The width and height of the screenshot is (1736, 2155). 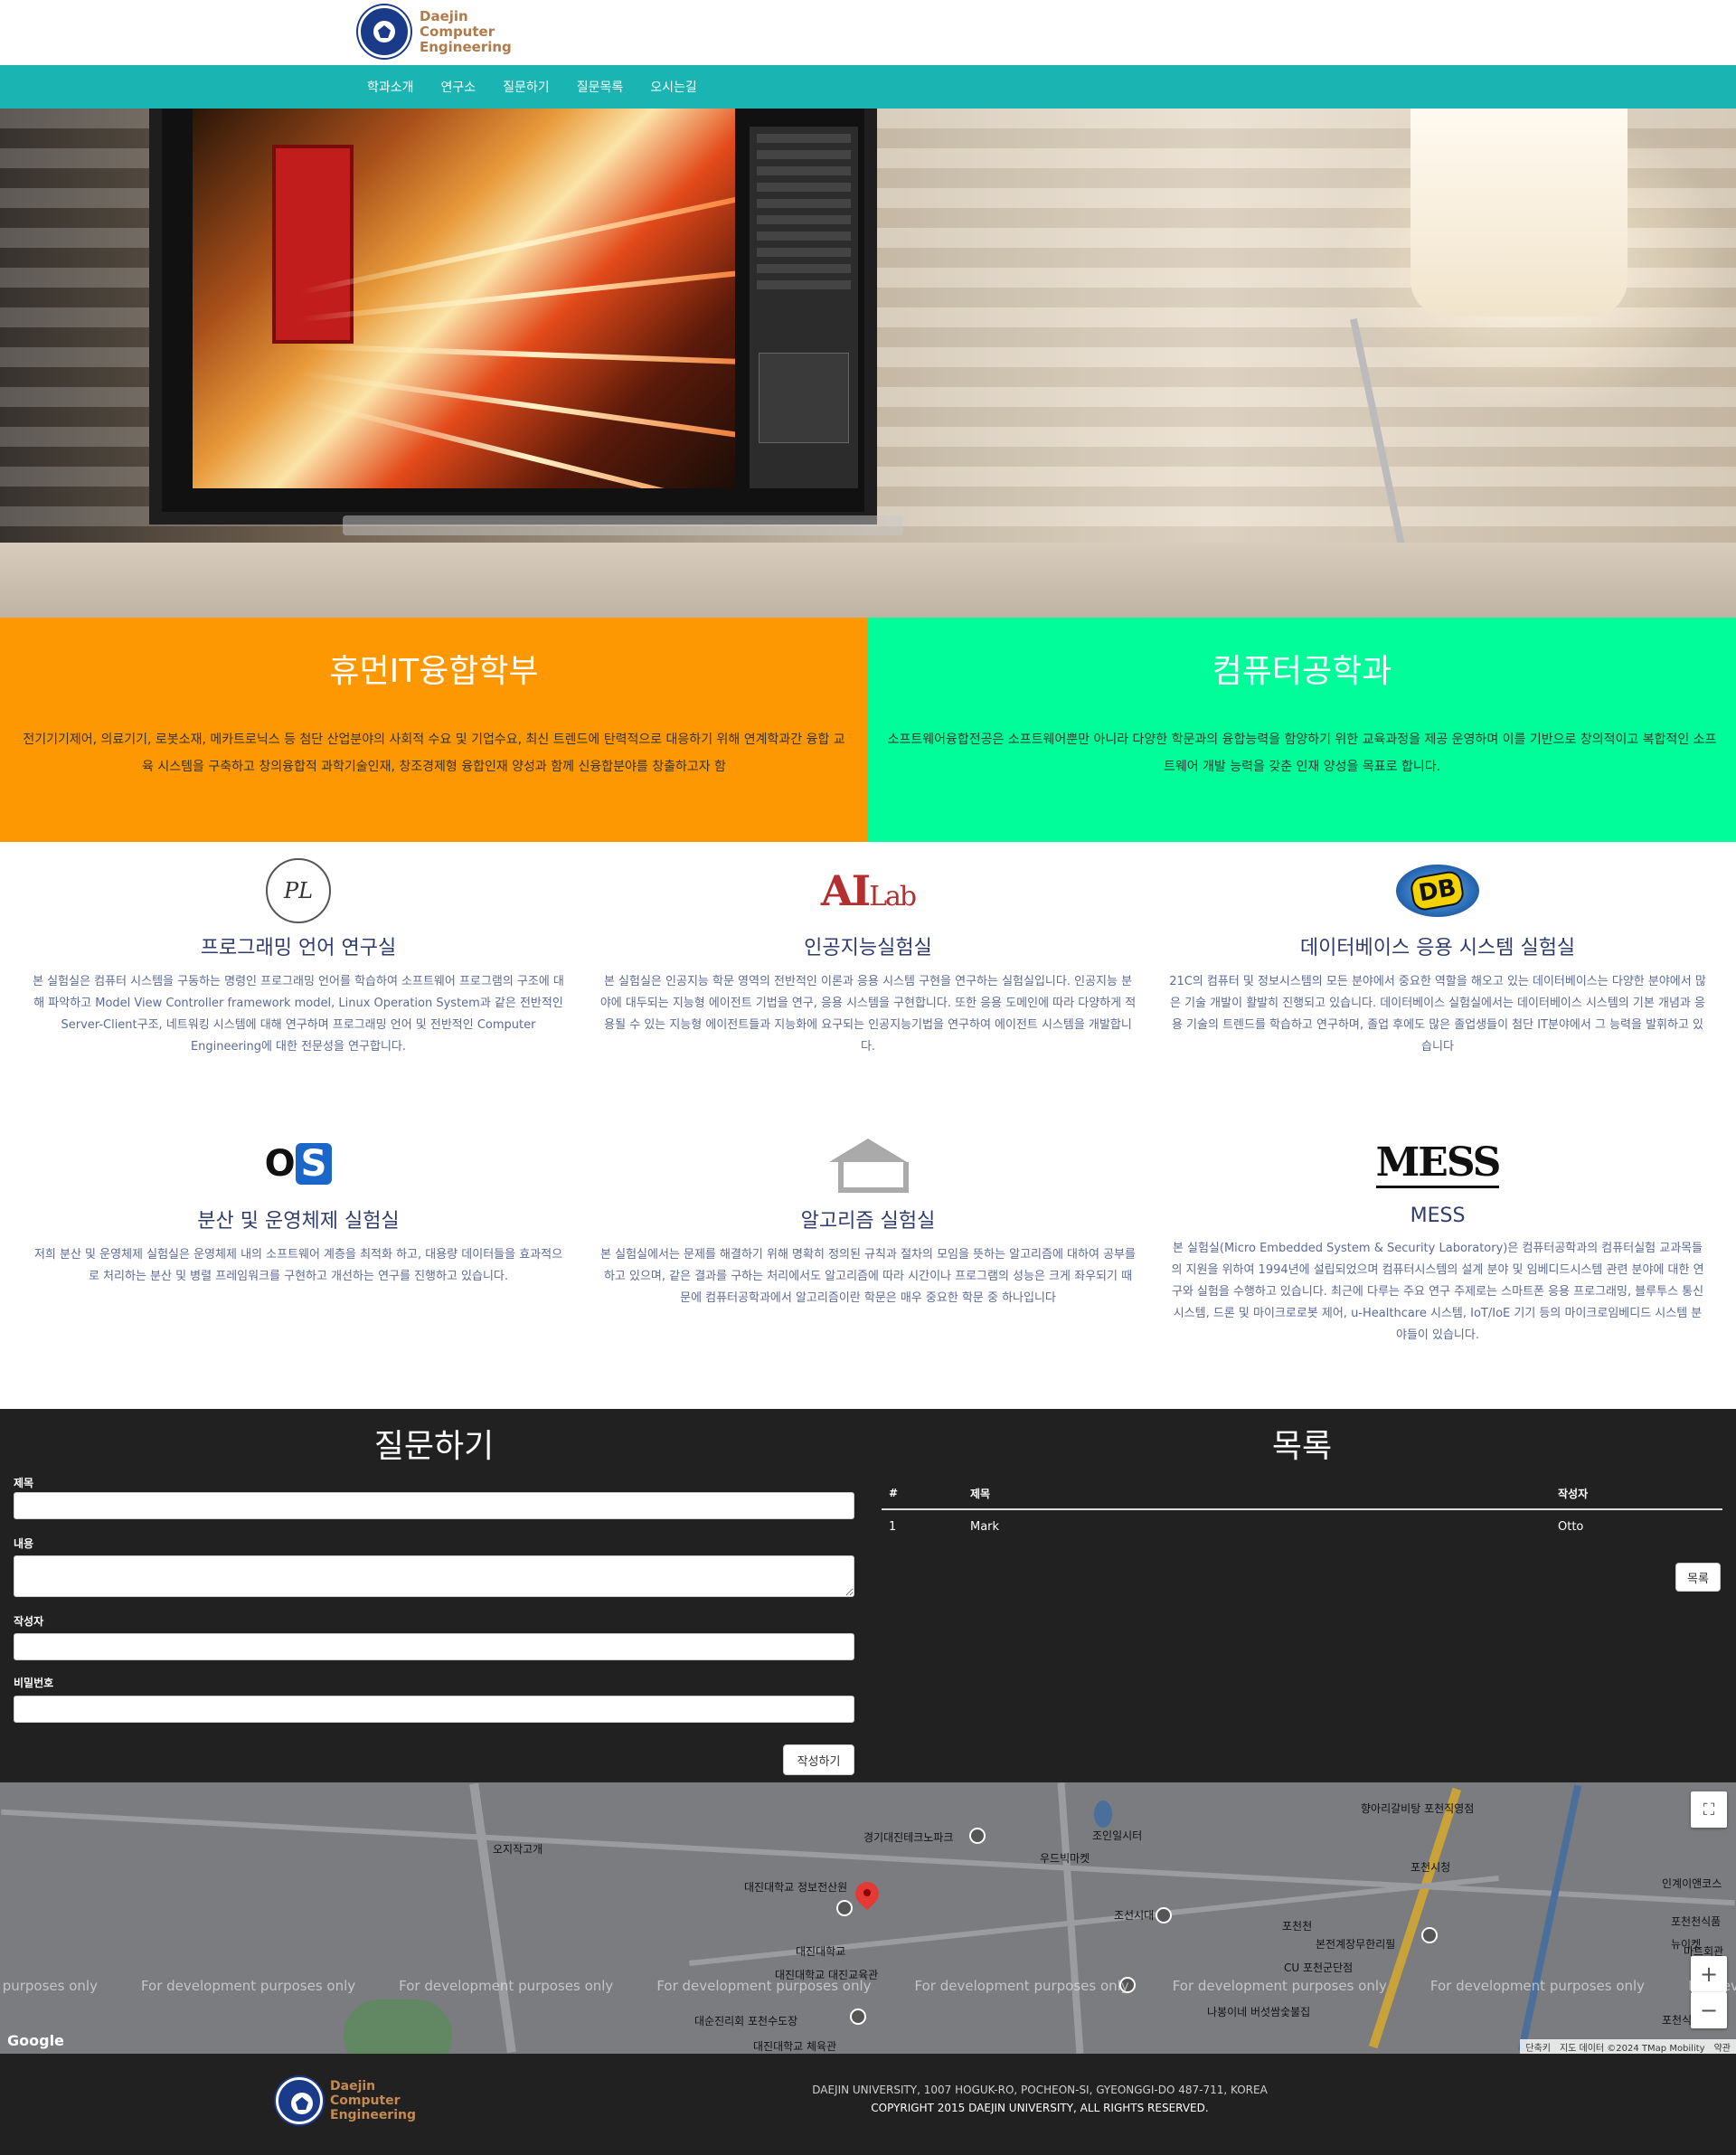 I want to click on question-table: # 제목 작성자 1 Mark Otto, so click(x=1302, y=1510).